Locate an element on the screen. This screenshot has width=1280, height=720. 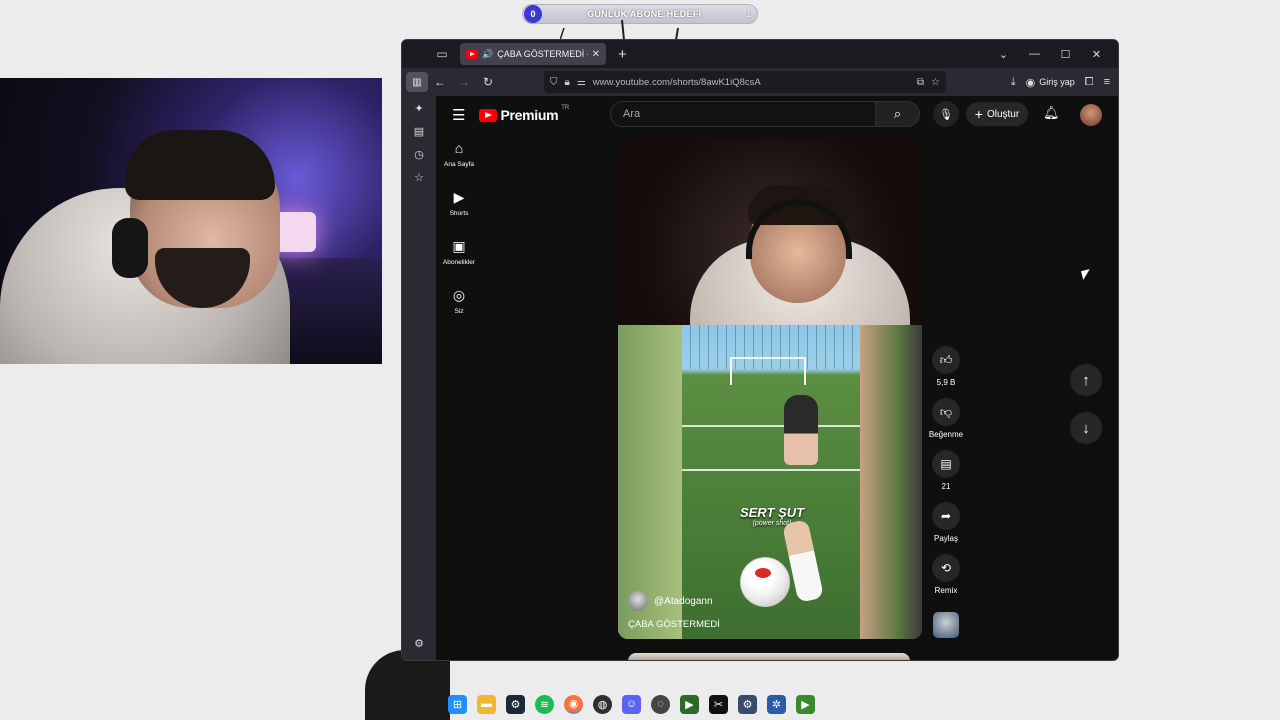
notifications-bell-icon: 🔔︎ is located at coordinates (1051, 113).